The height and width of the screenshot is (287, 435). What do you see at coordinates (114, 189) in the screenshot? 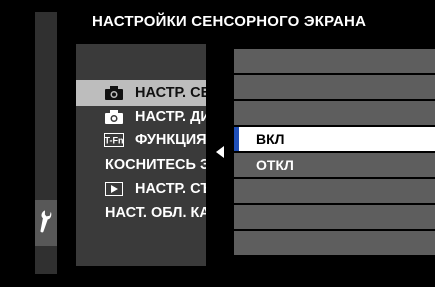
I see `play-icon` at bounding box center [114, 189].